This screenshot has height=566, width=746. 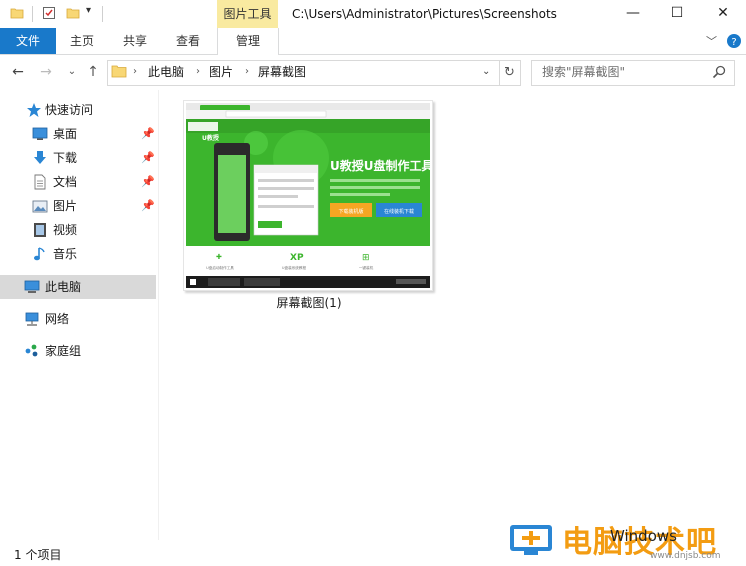 What do you see at coordinates (57, 319) in the screenshot?
I see `nav-network: 网络` at bounding box center [57, 319].